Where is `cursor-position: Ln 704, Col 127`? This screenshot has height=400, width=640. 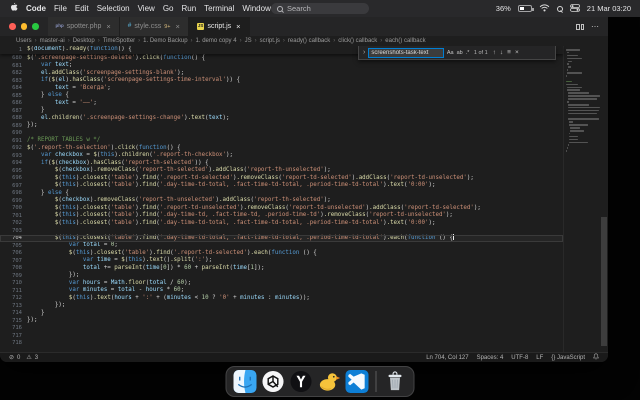
cursor-position: Ln 704, Col 127 is located at coordinates (447, 358).